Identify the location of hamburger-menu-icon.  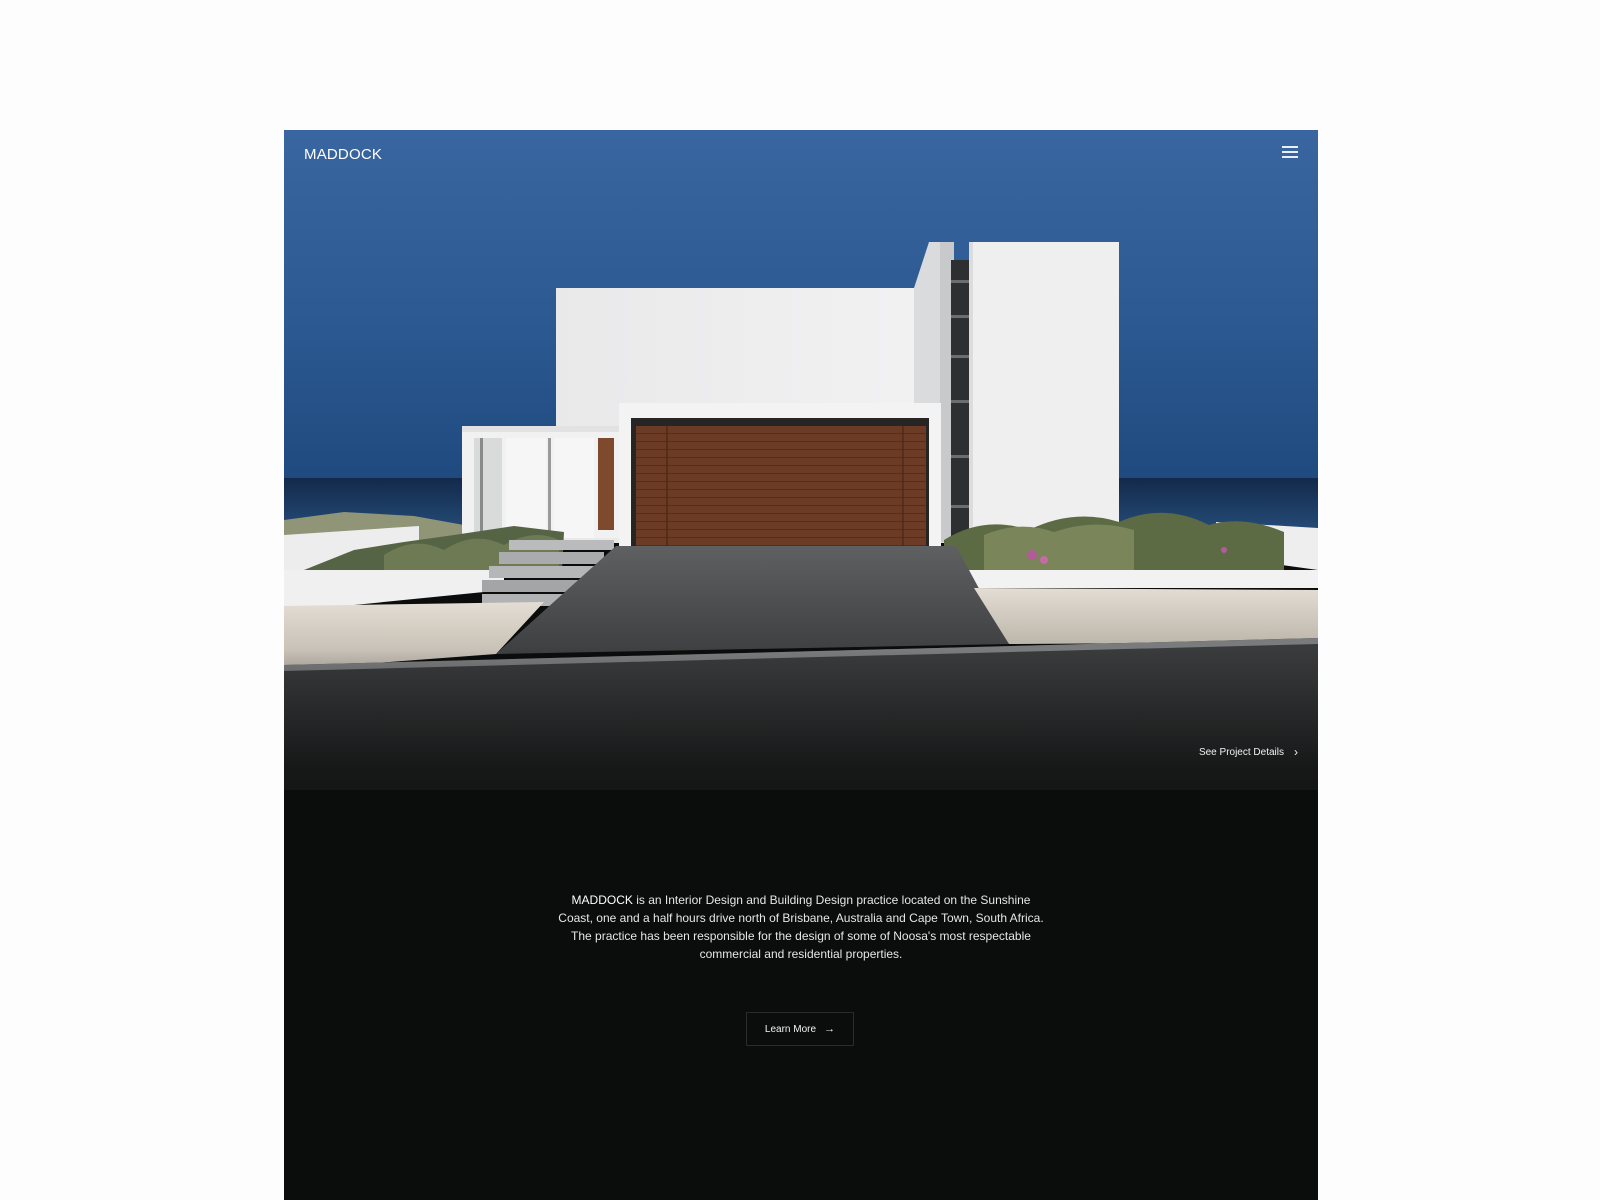
(1290, 153).